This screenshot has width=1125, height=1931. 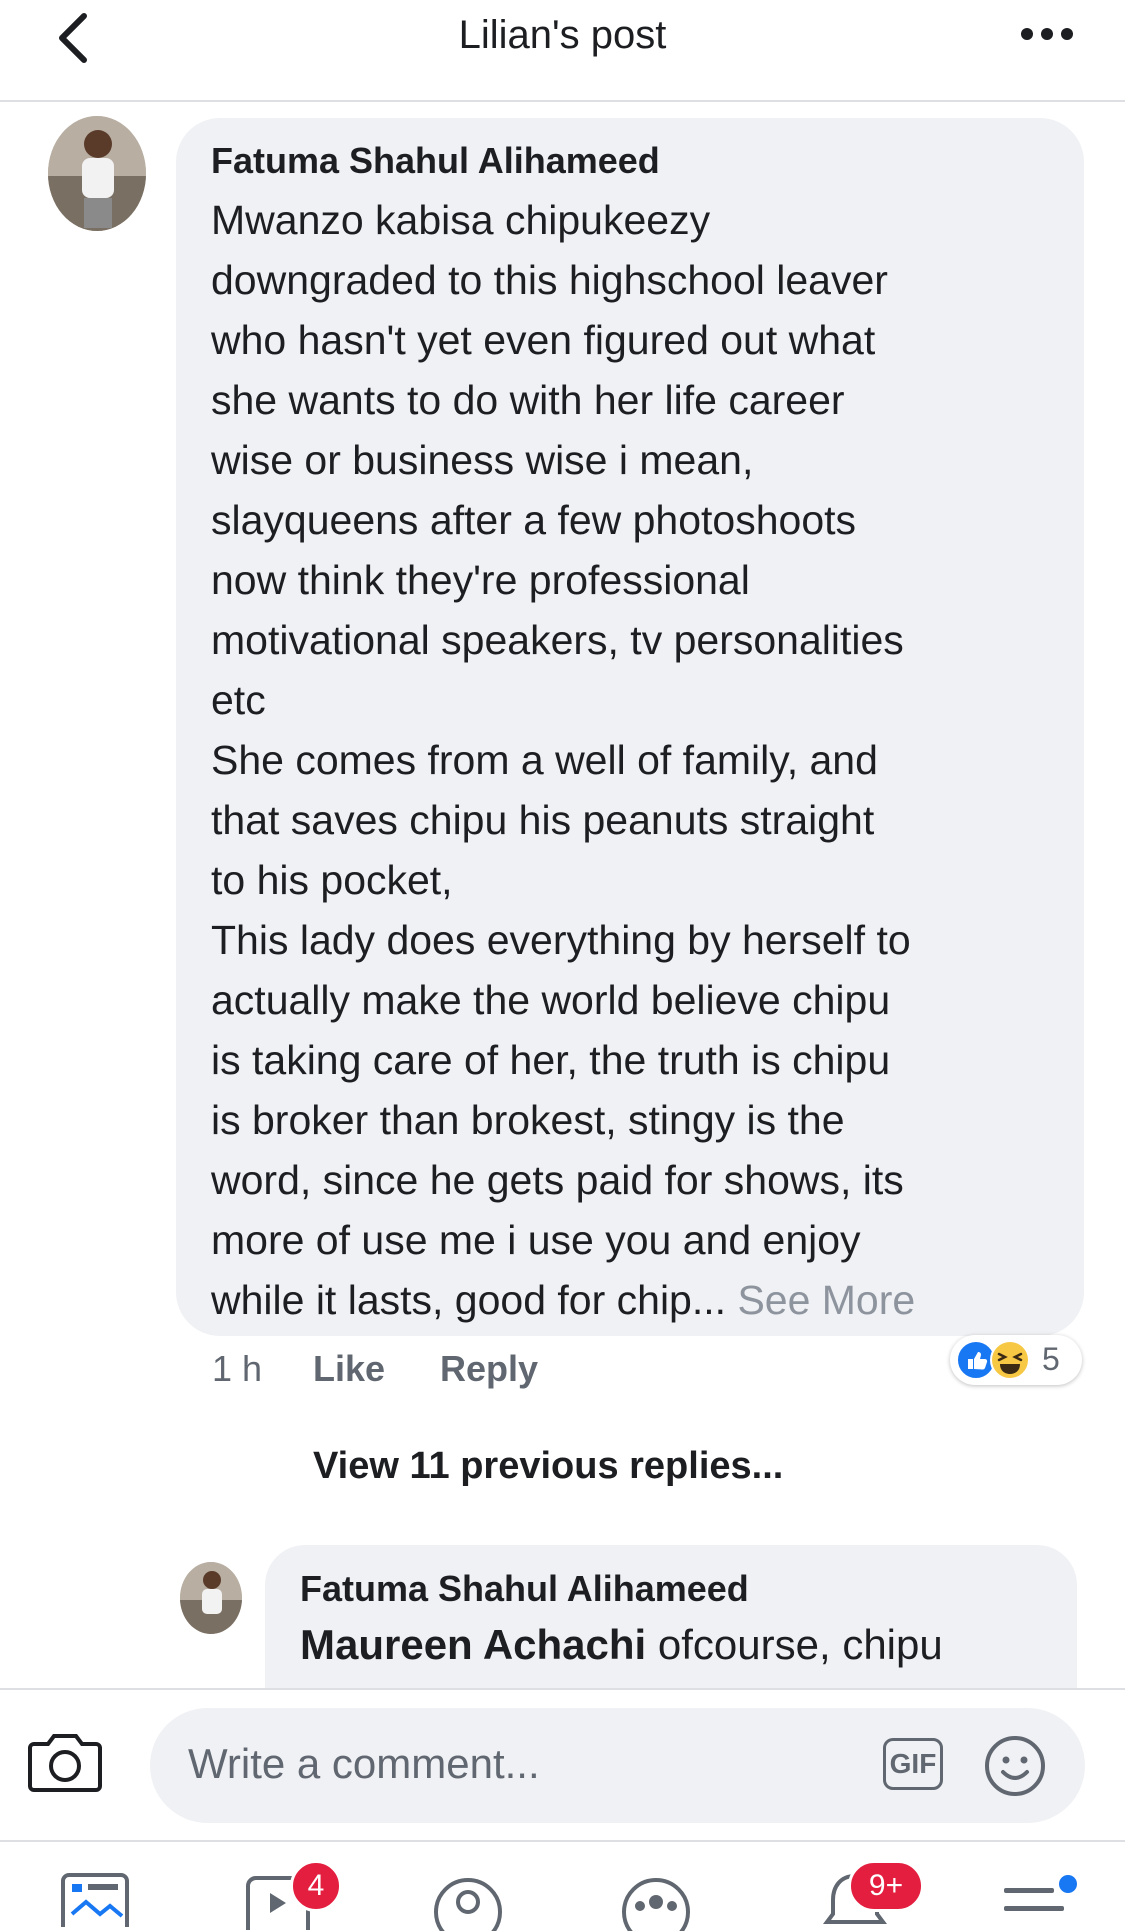 I want to click on reply-button: Reply, so click(x=489, y=1369).